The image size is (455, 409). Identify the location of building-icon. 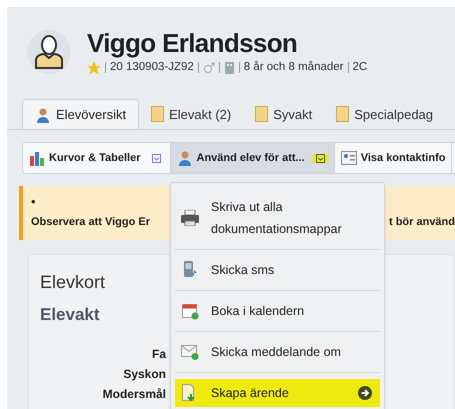
(229, 67).